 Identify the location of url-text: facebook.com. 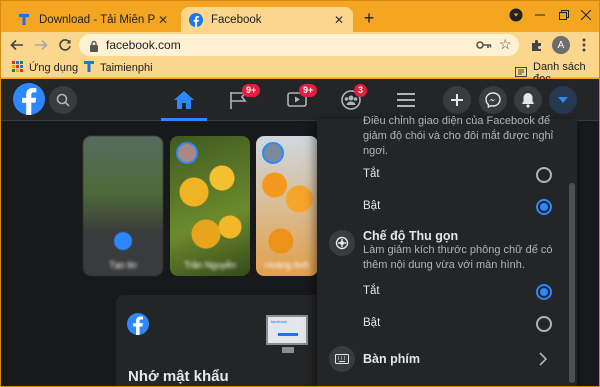
(143, 45).